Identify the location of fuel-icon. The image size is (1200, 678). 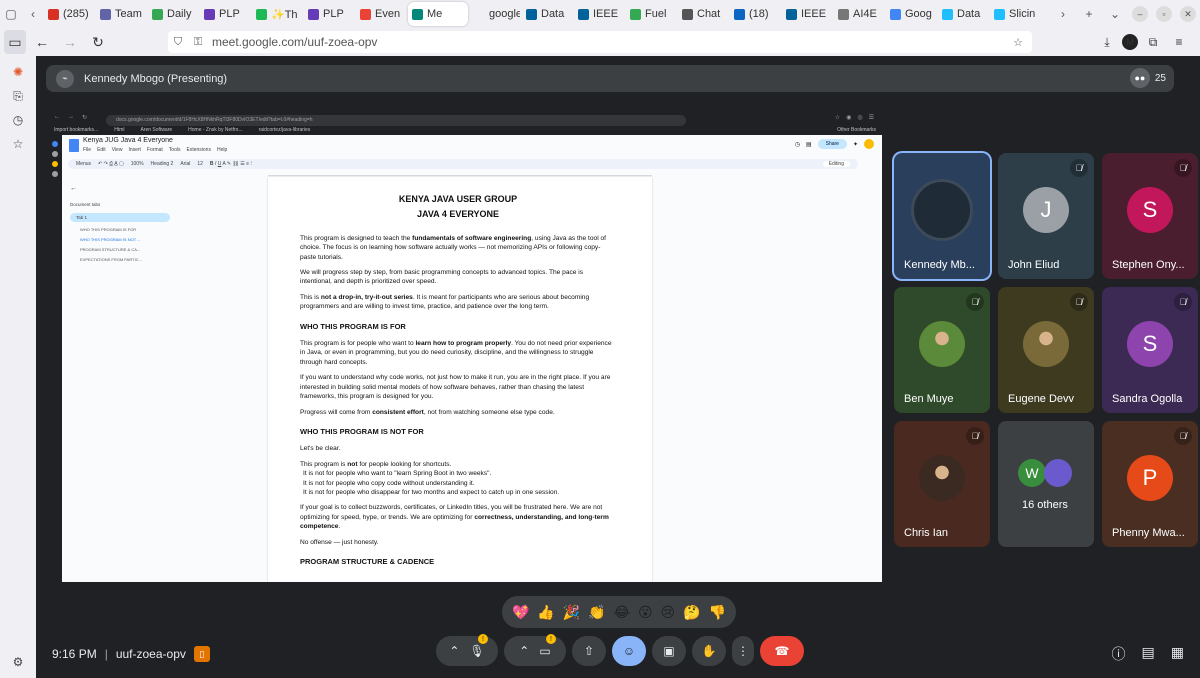
(635, 14).